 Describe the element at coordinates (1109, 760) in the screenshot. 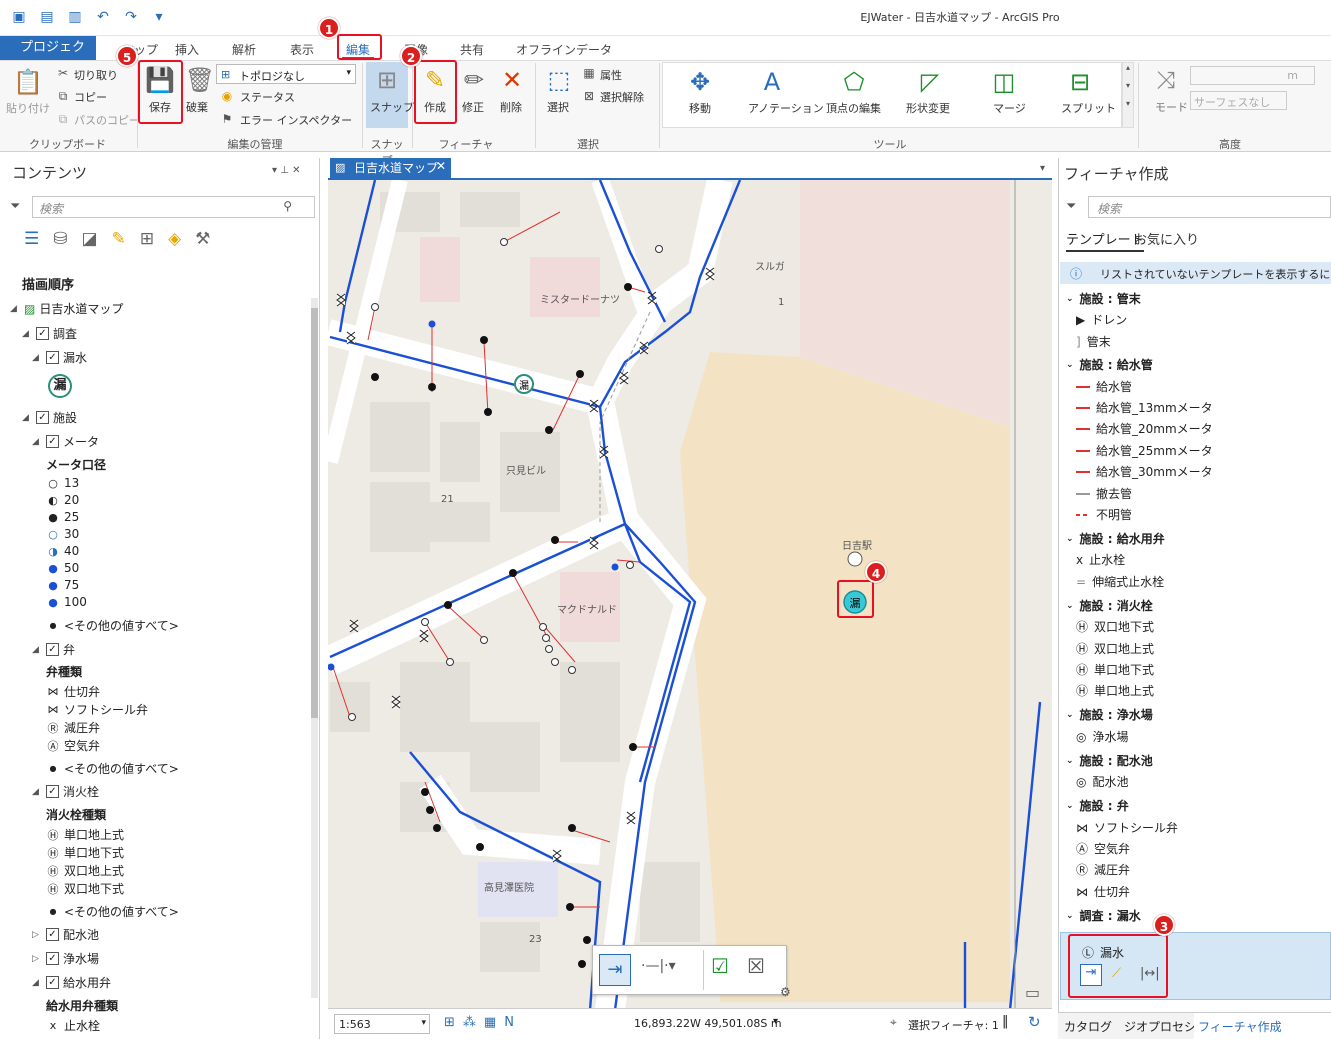

I see `template-group-header: ⌄ 施設 : 配水池` at that location.